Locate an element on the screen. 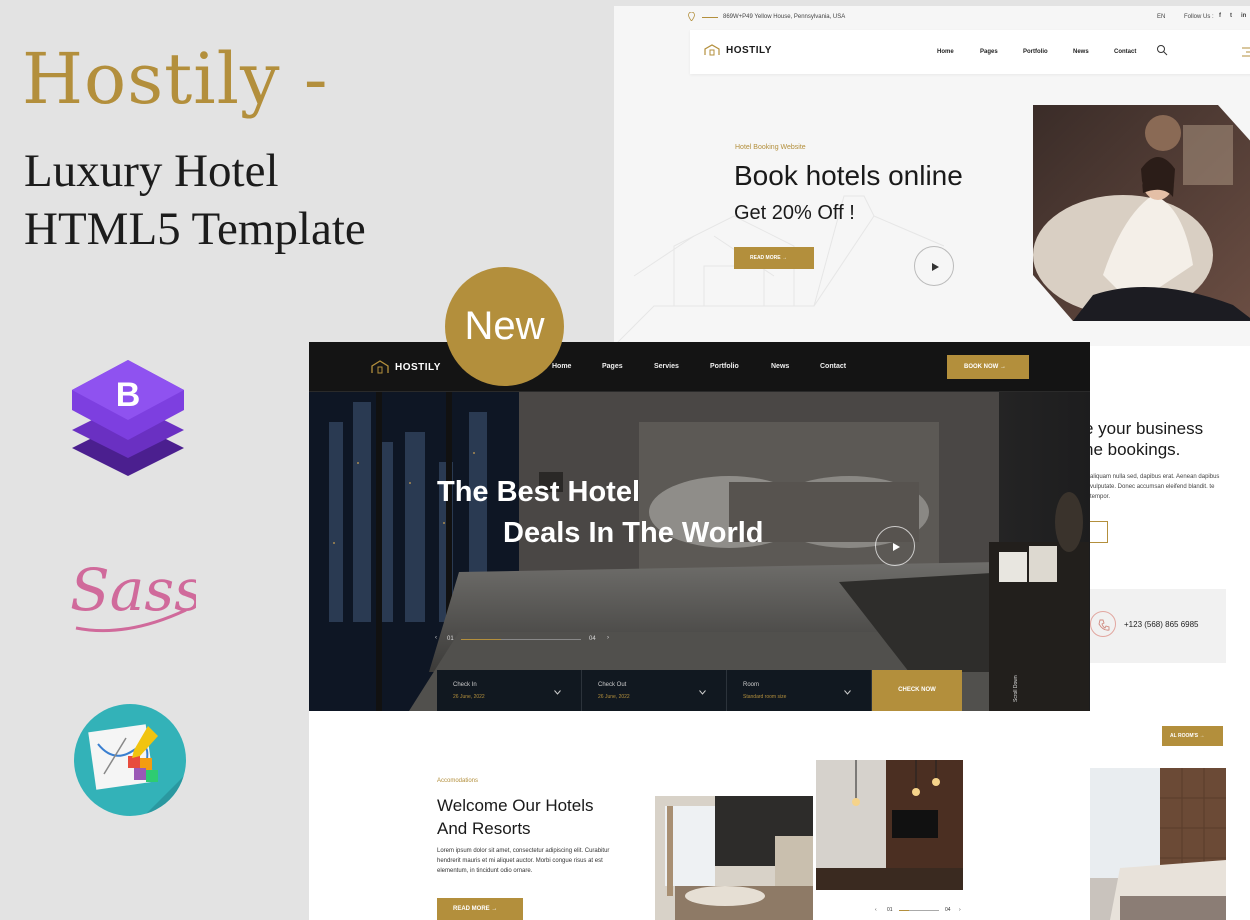 The image size is (1250, 920). check-now-button: CHECK NOW is located at coordinates (917, 690).